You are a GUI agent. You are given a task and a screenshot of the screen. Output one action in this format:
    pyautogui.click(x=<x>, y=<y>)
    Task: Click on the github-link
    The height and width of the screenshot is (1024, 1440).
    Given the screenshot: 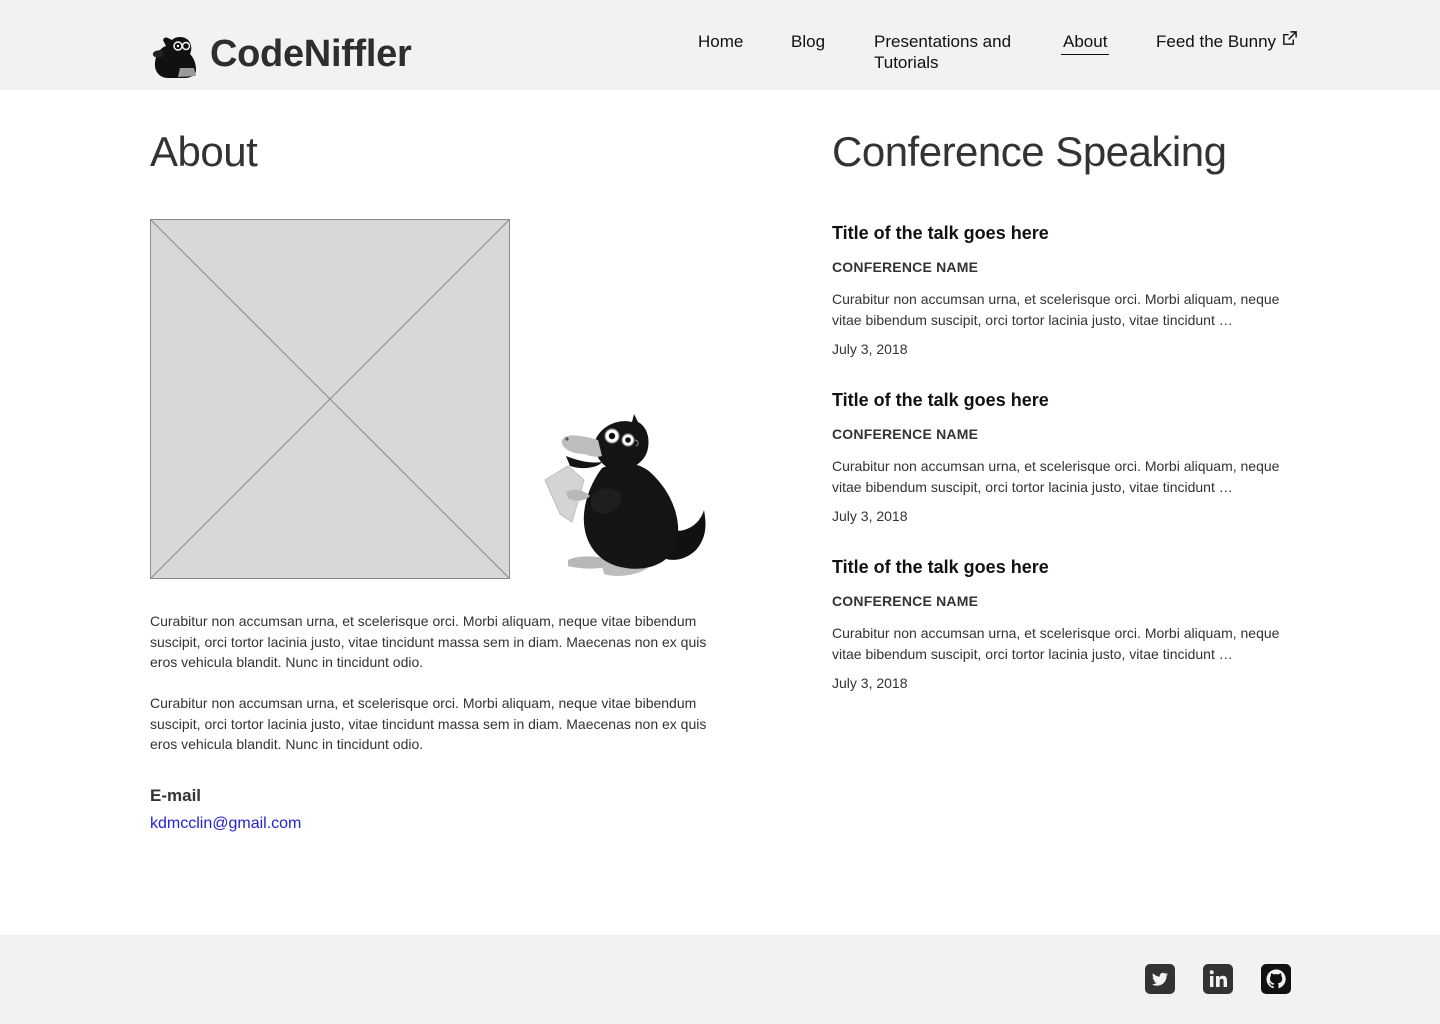 What is the action you would take?
    pyautogui.click(x=1276, y=979)
    